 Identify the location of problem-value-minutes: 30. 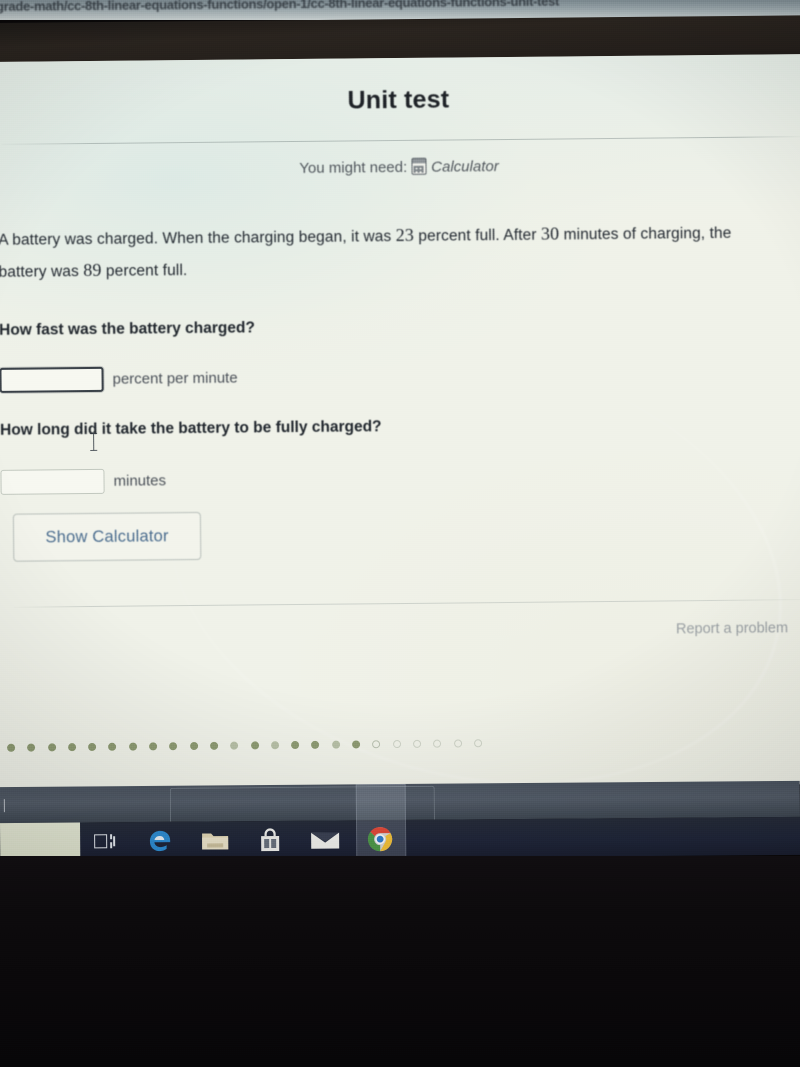
(550, 233).